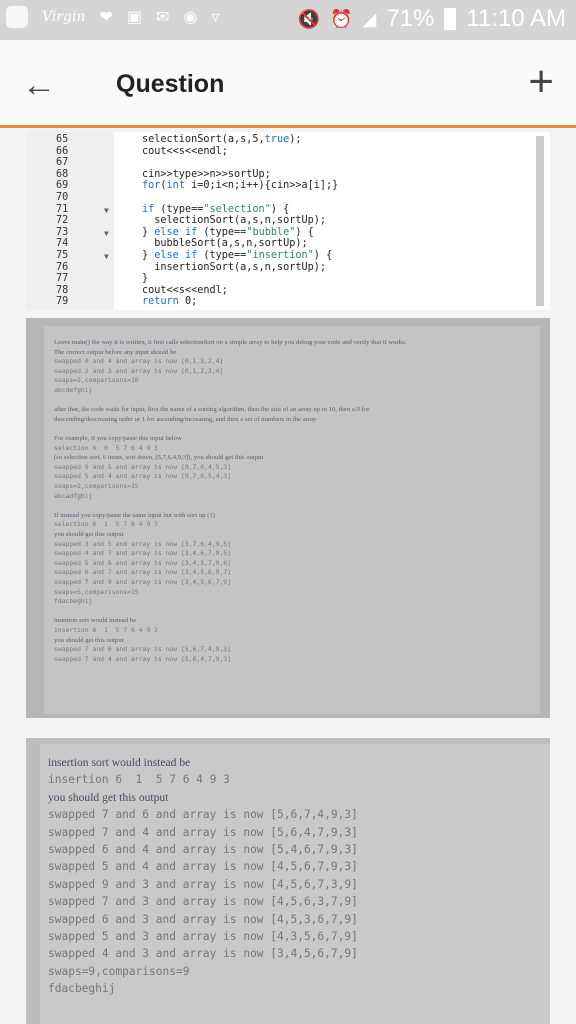 This screenshot has height=1024, width=576. I want to click on code-line: } else if (type=="insertion") {, so click(237, 255).